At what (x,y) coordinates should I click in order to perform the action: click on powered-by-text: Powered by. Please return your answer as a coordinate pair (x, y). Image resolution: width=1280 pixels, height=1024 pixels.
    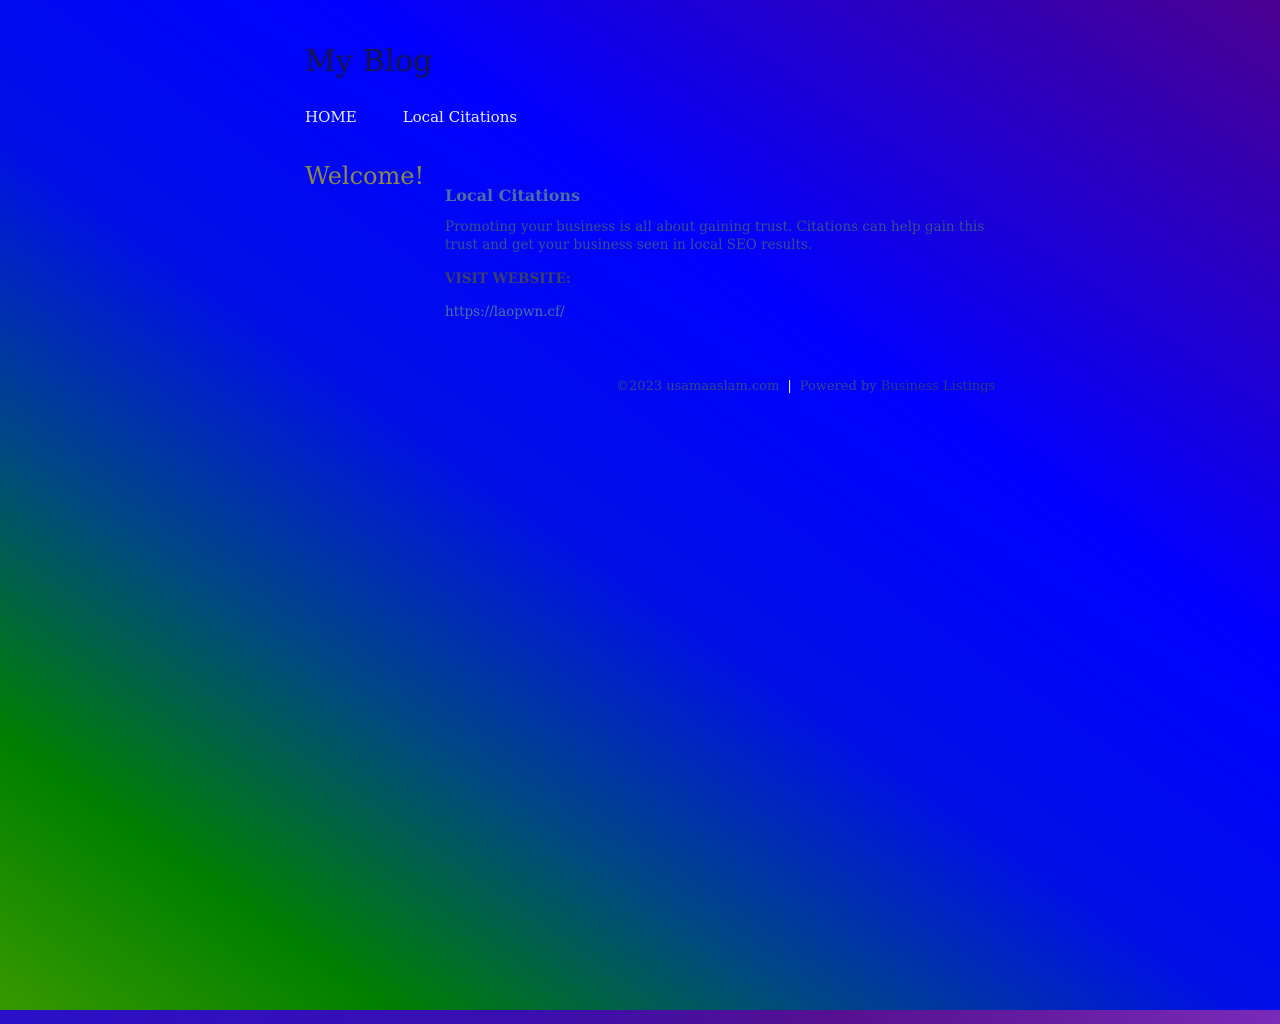
    Looking at the image, I should click on (838, 386).